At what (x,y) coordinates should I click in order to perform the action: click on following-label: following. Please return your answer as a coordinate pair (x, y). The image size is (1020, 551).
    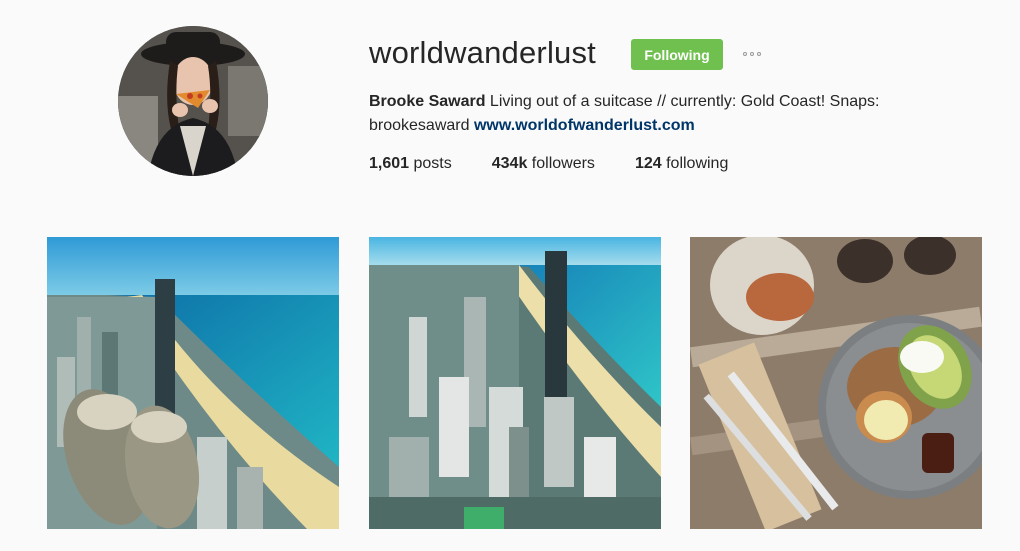
    Looking at the image, I should click on (697, 163).